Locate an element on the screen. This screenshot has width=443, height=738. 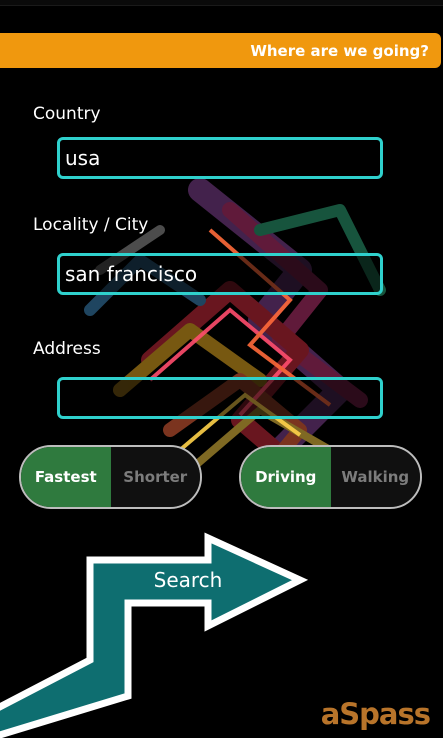
top-status-strip is located at coordinates (221, 3).